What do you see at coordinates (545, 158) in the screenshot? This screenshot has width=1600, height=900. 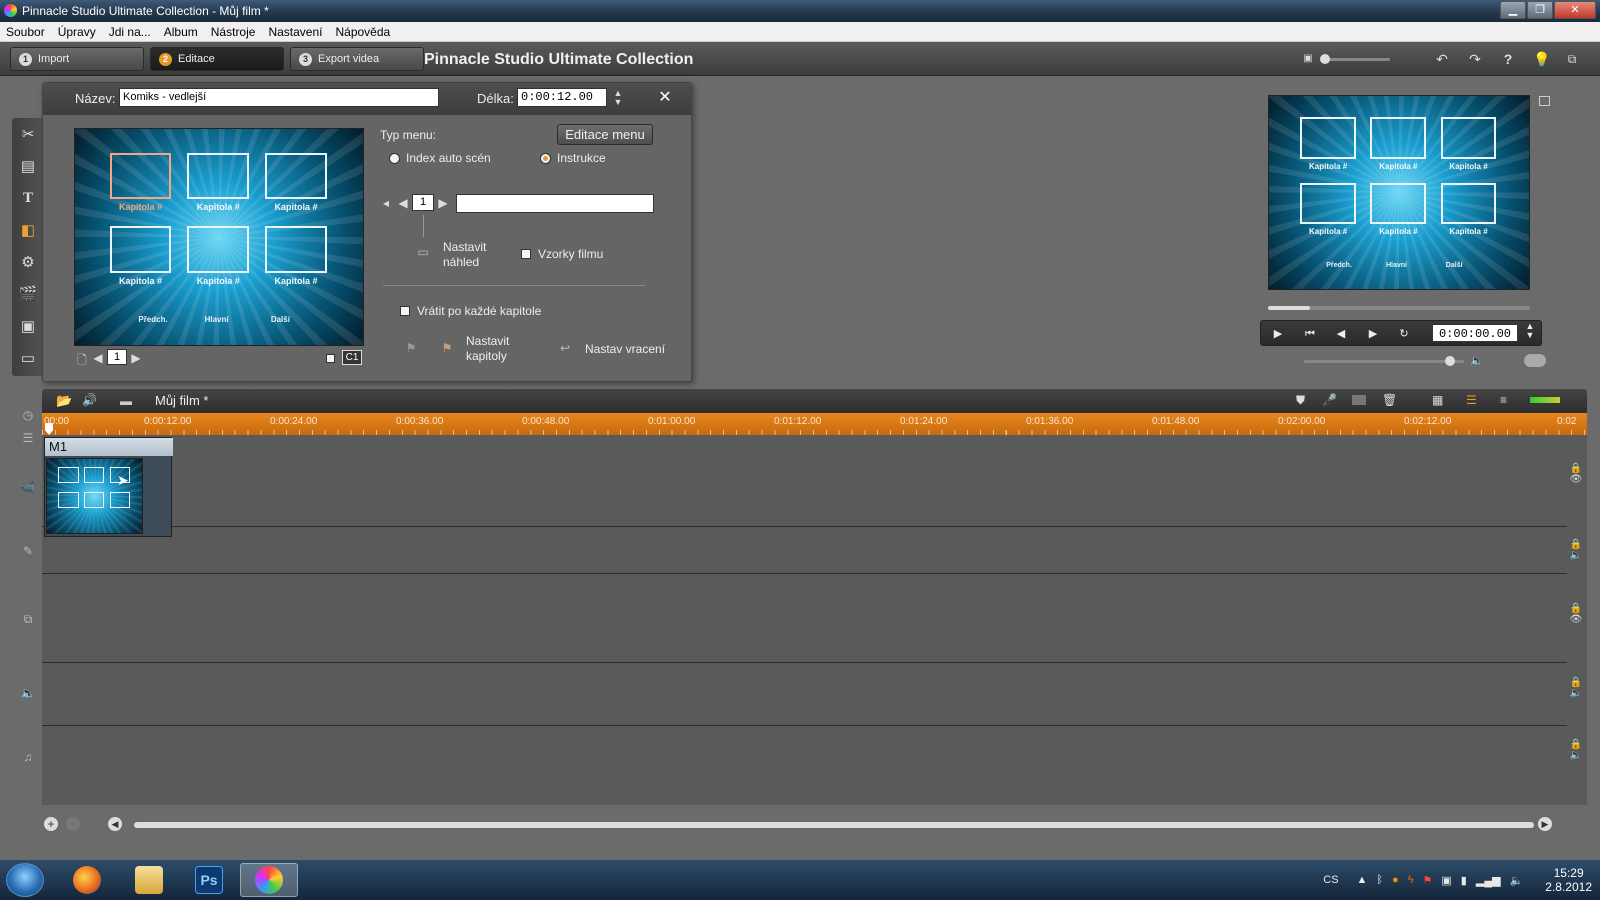 I see `radio-instrukce` at bounding box center [545, 158].